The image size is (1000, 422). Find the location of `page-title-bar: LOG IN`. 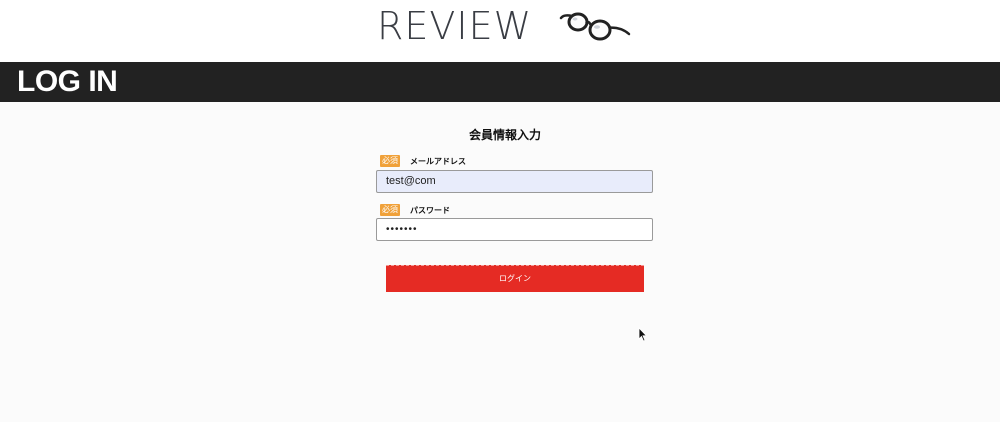

page-title-bar: LOG IN is located at coordinates (500, 82).